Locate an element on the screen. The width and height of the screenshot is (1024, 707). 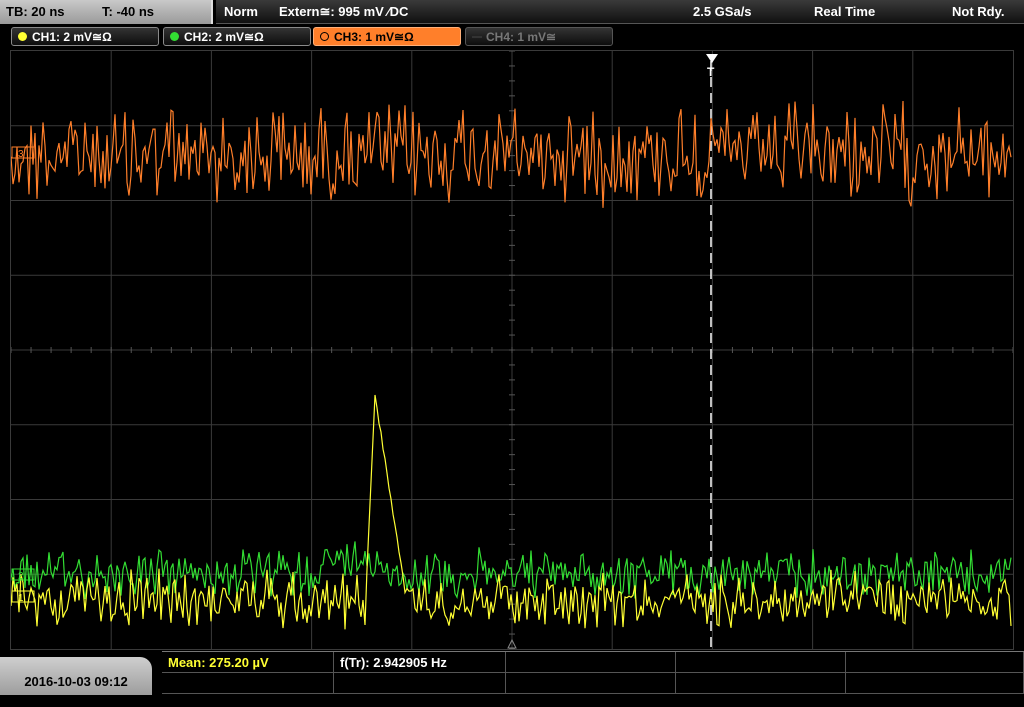
ch3-marker-label: 3 is located at coordinates (21, 154).